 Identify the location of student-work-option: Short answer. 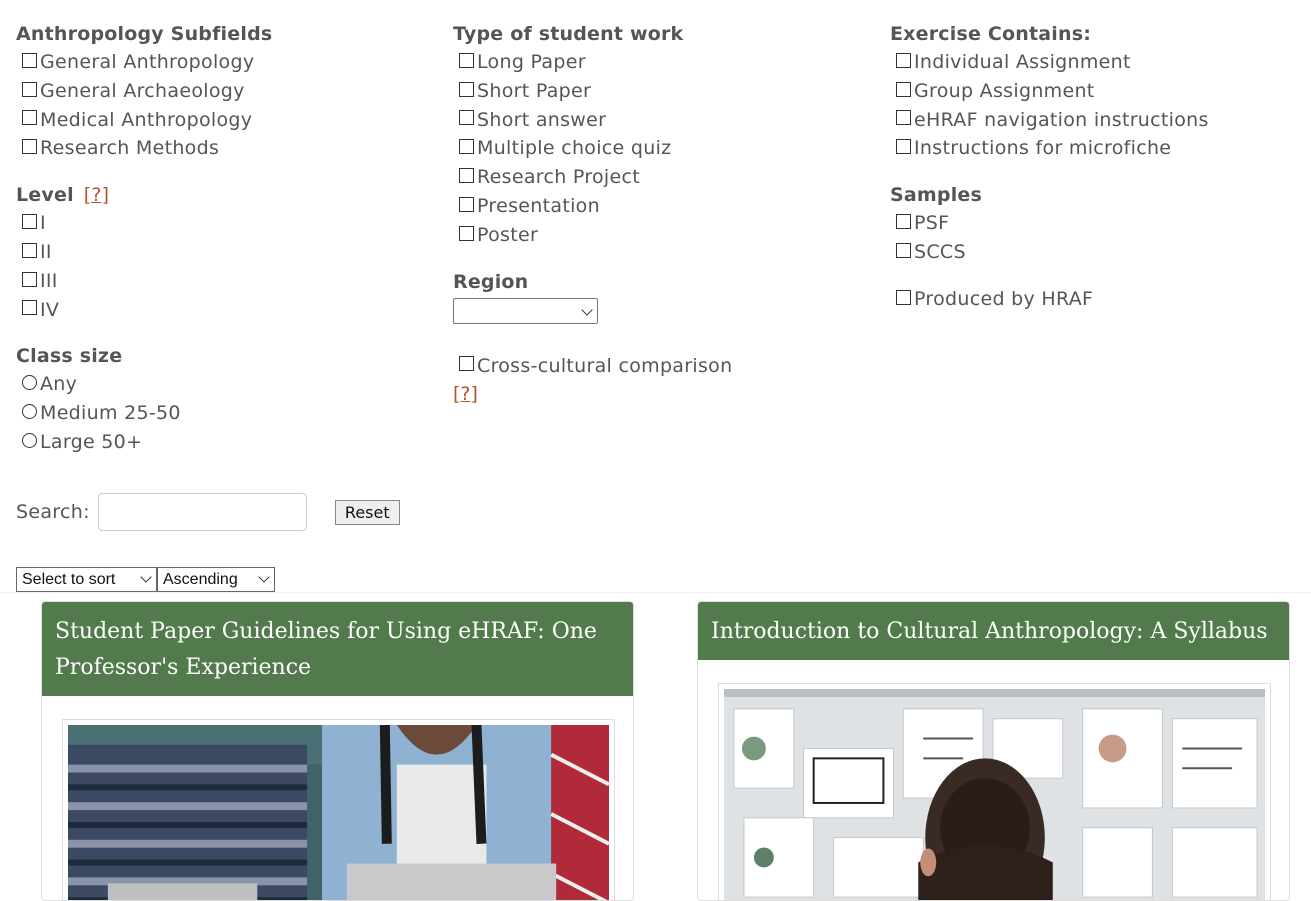
(663, 120).